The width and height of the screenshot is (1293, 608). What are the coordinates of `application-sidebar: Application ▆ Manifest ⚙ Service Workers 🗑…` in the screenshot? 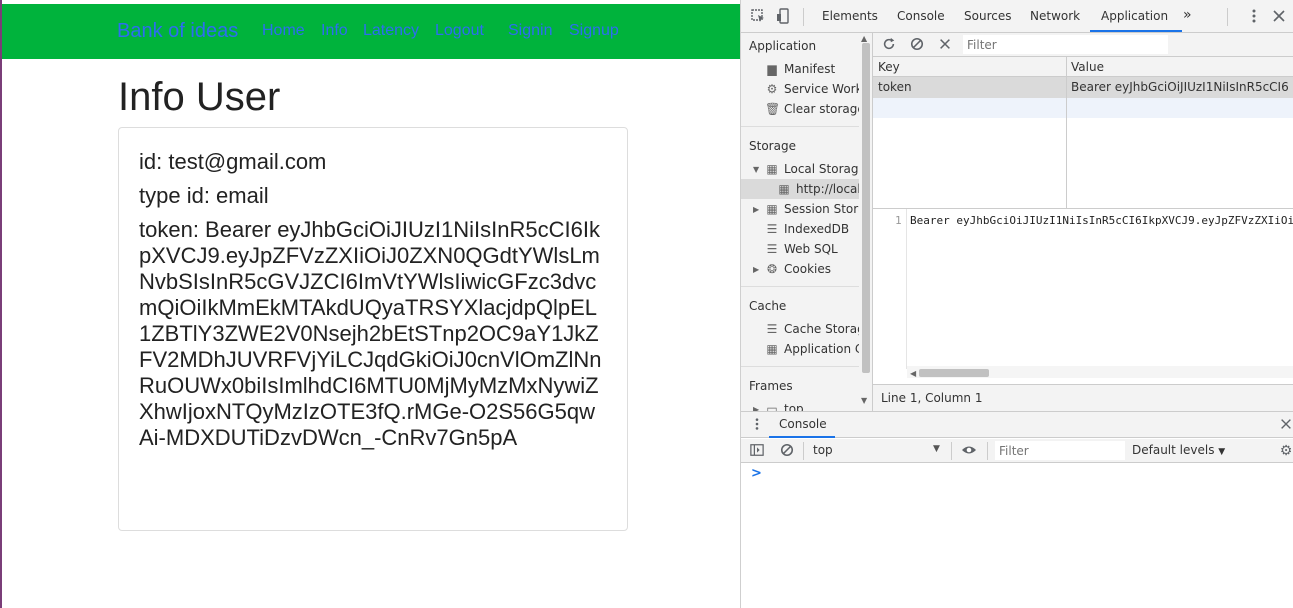 It's located at (807, 222).